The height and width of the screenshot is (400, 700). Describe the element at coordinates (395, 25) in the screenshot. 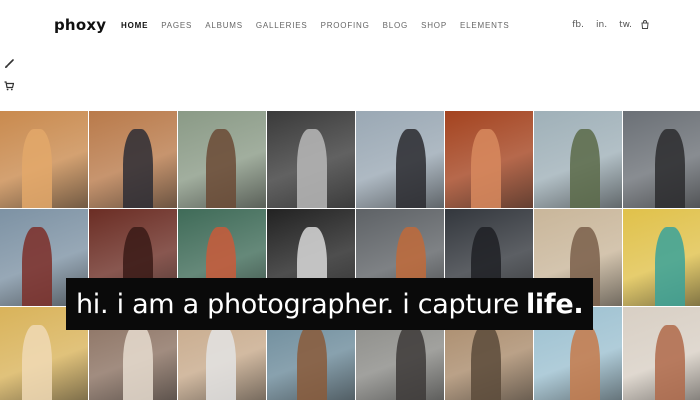

I see `nav-item-blog: BLOG` at that location.